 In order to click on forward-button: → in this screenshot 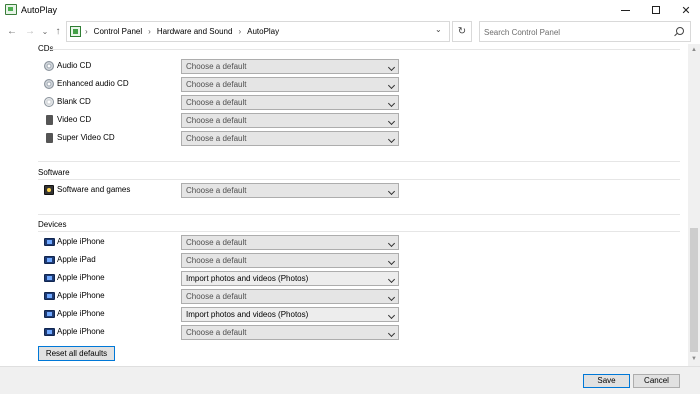, I will do `click(30, 32)`.